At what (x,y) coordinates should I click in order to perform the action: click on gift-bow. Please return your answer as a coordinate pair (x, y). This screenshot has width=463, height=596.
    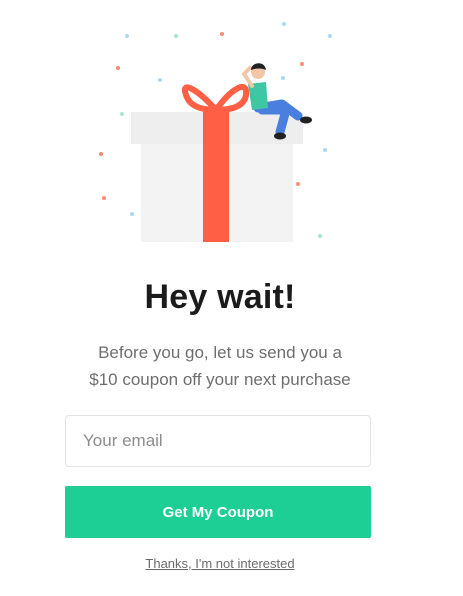
    Looking at the image, I should click on (216, 98).